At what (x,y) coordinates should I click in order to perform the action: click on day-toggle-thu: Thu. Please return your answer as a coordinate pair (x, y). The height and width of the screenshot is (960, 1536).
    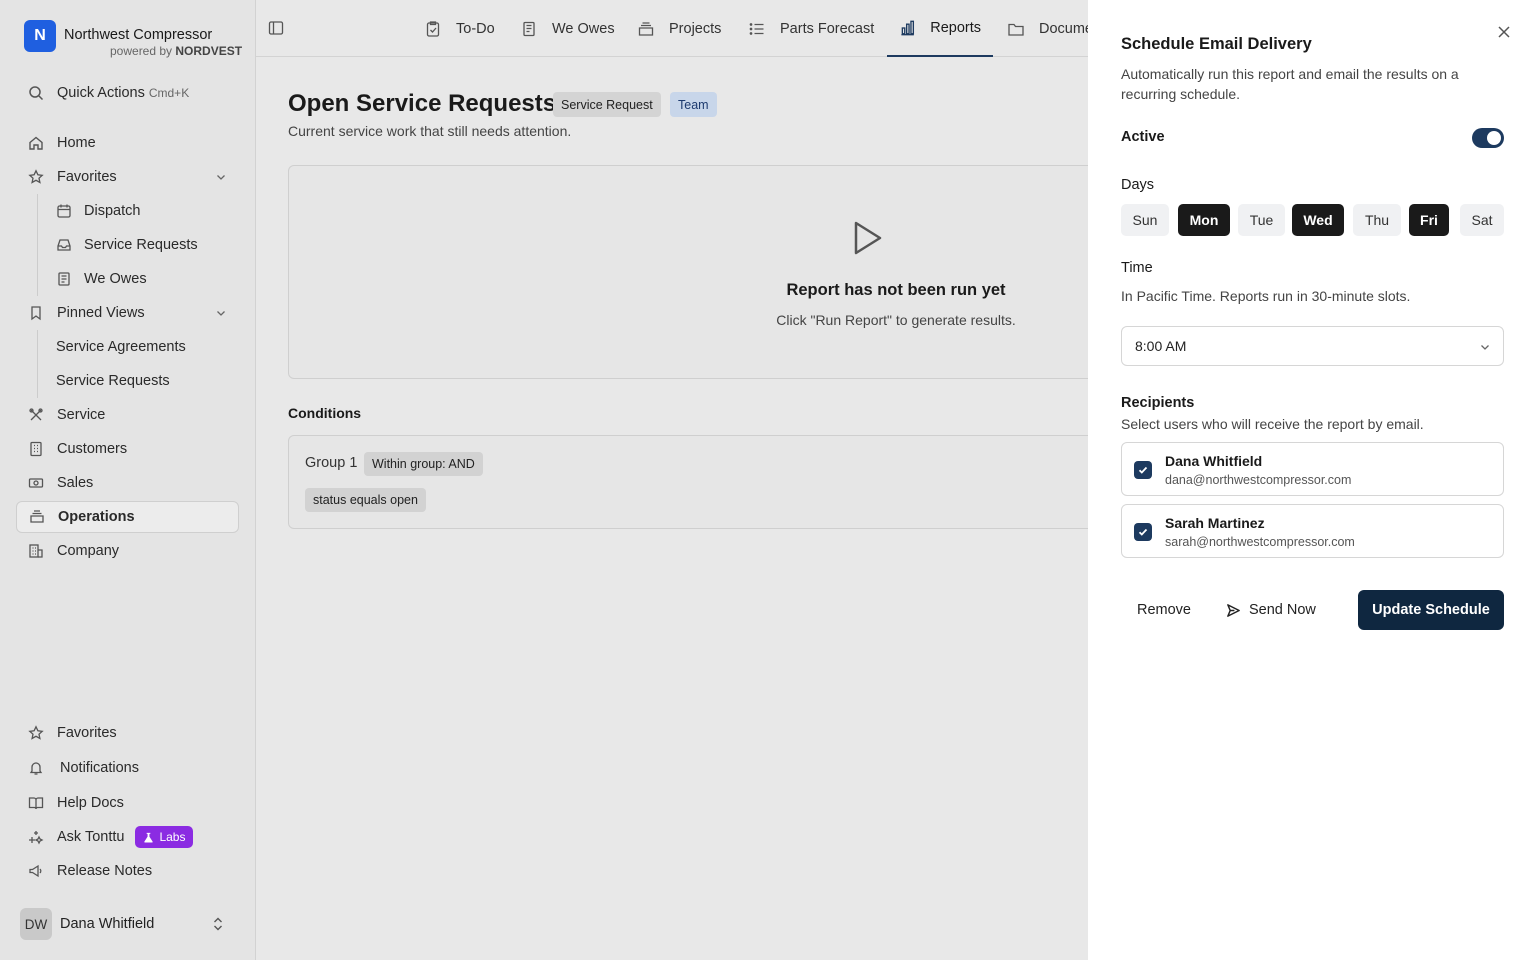
    Looking at the image, I should click on (1377, 220).